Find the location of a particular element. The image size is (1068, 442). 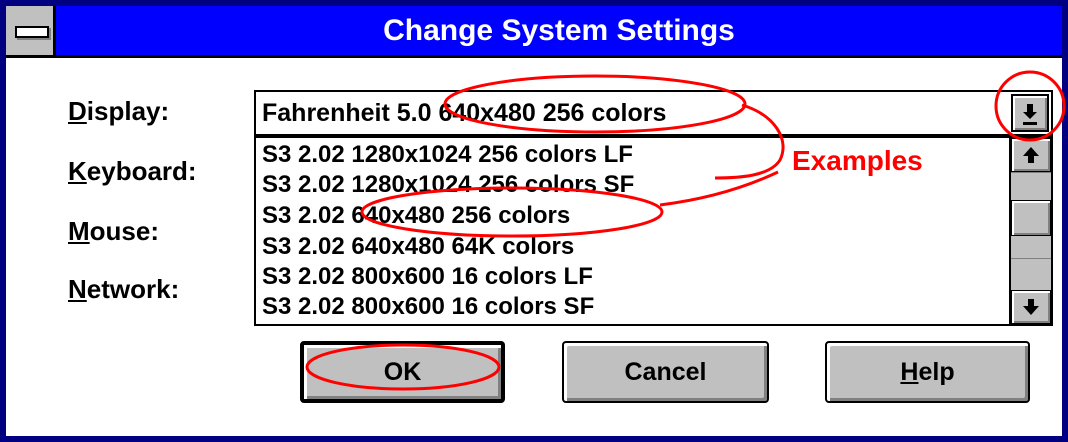

list-item: S3 2.02 640x480 64K colors is located at coordinates (418, 247).